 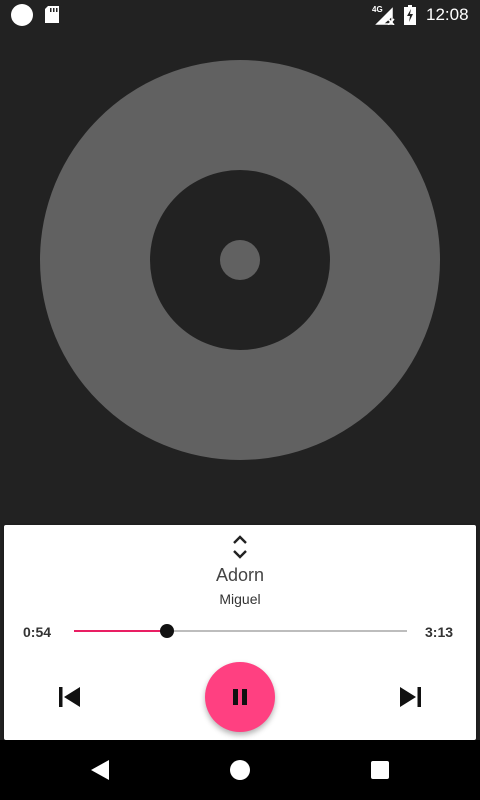 What do you see at coordinates (70, 697) in the screenshot?
I see `skip-previous-icon` at bounding box center [70, 697].